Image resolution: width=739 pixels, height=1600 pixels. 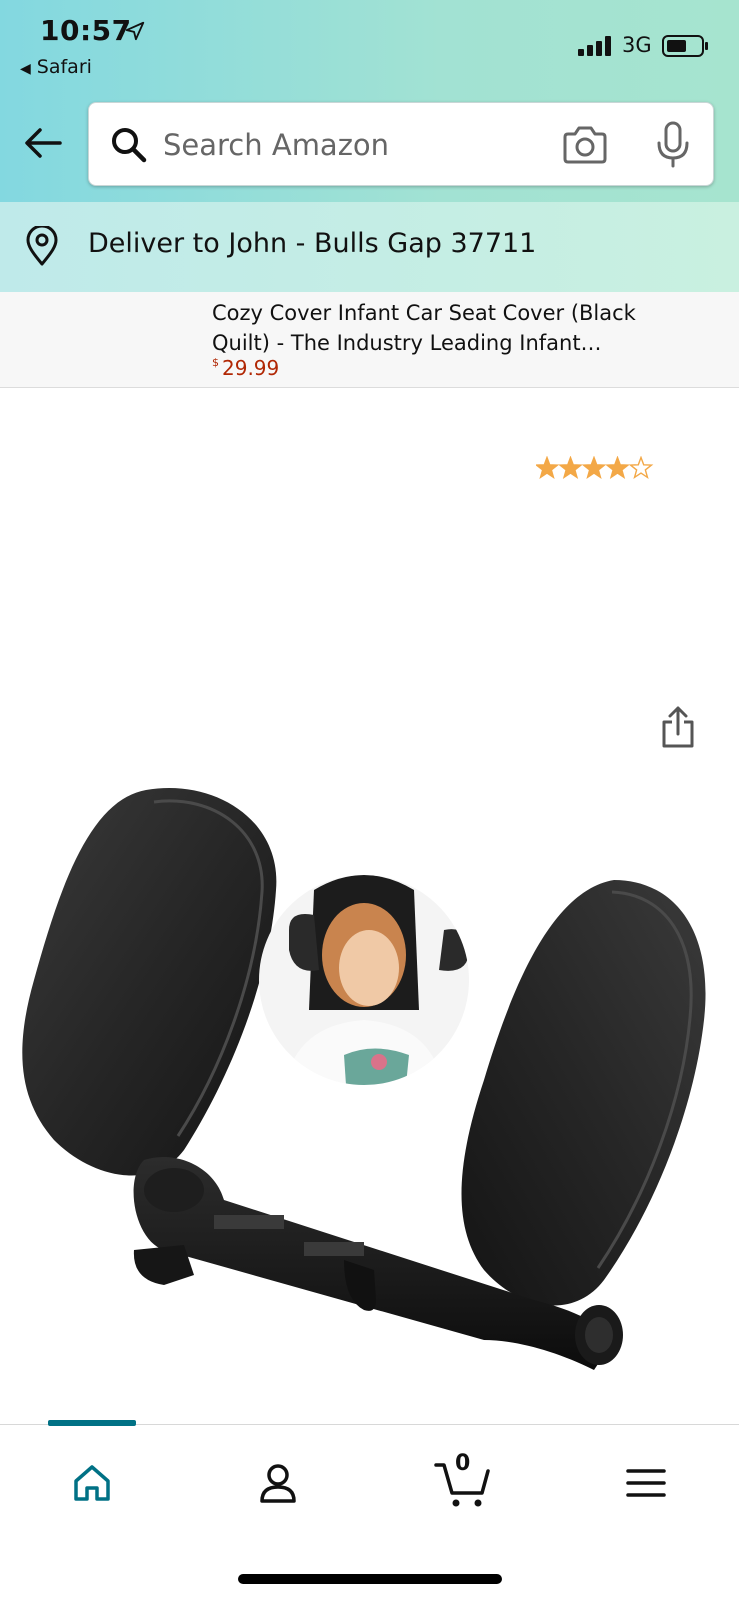 What do you see at coordinates (135, 31) in the screenshot?
I see `location-arrow-icon` at bounding box center [135, 31].